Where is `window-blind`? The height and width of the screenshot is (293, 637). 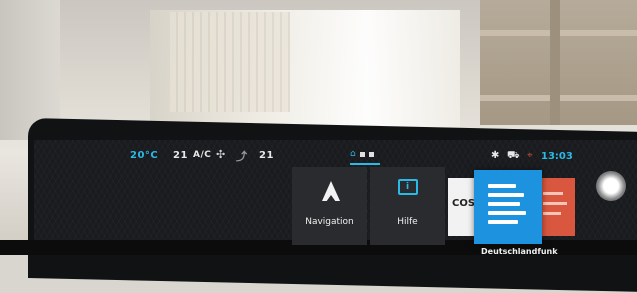 window-blind is located at coordinates (230, 62).